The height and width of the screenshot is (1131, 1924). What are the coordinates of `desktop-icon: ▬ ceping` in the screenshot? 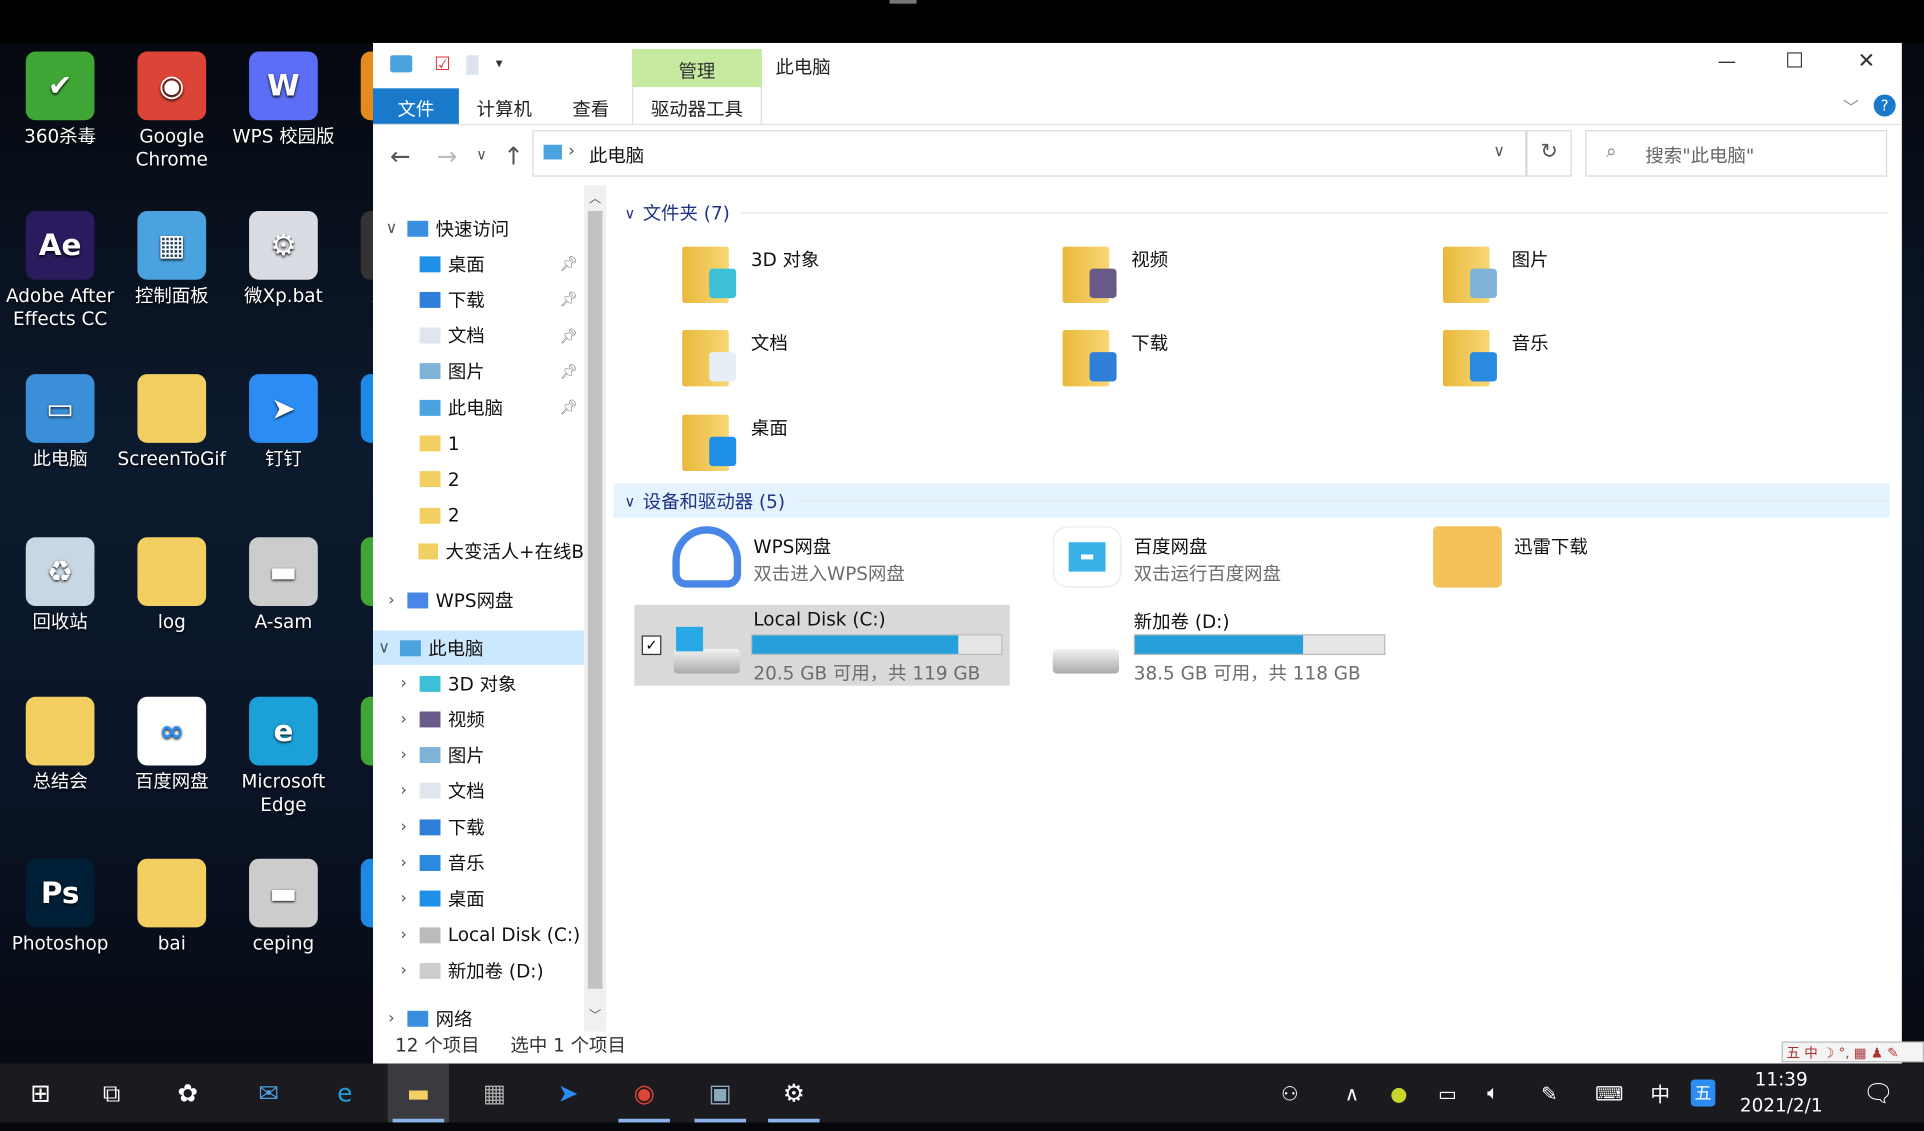 It's located at (283, 907).